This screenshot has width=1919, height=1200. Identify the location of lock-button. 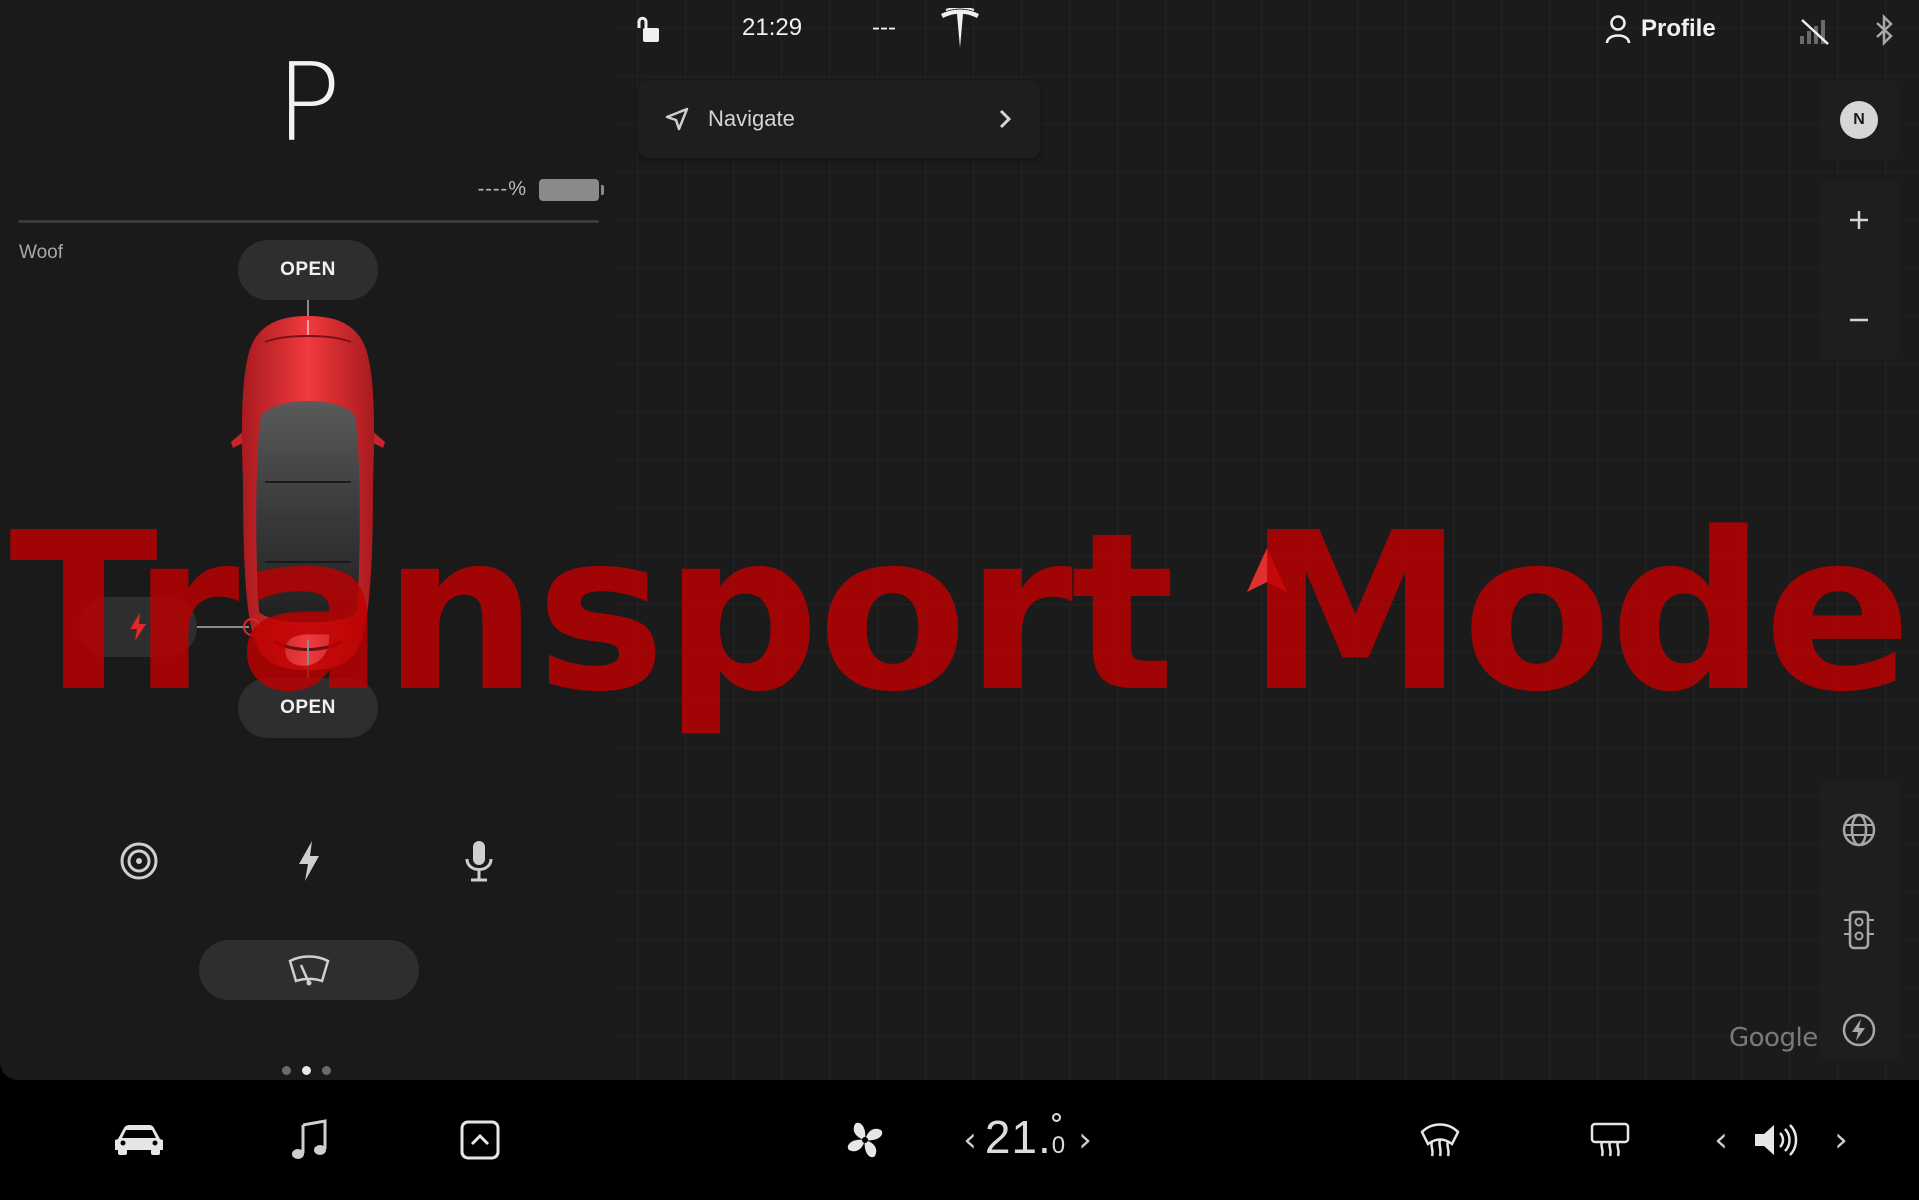
(650, 33).